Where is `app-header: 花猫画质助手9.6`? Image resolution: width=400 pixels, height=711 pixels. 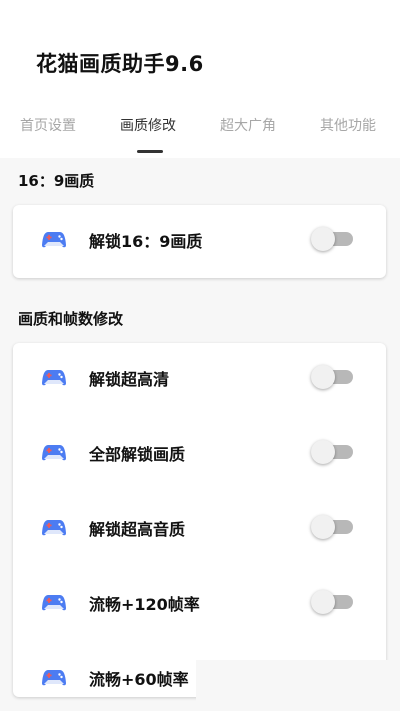 app-header: 花猫画质助手9.6 is located at coordinates (200, 50).